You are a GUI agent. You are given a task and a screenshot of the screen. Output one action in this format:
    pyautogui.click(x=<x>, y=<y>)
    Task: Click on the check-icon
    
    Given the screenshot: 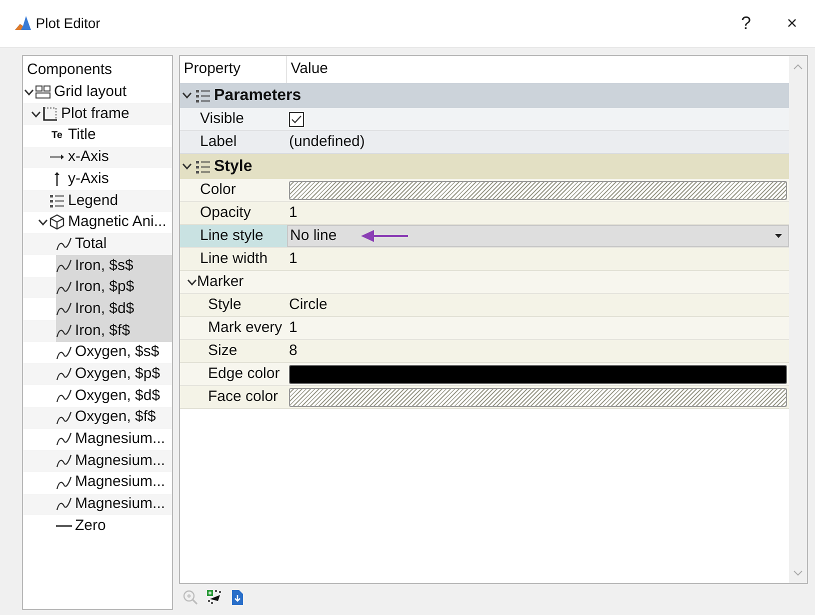 What is the action you would take?
    pyautogui.click(x=296, y=119)
    